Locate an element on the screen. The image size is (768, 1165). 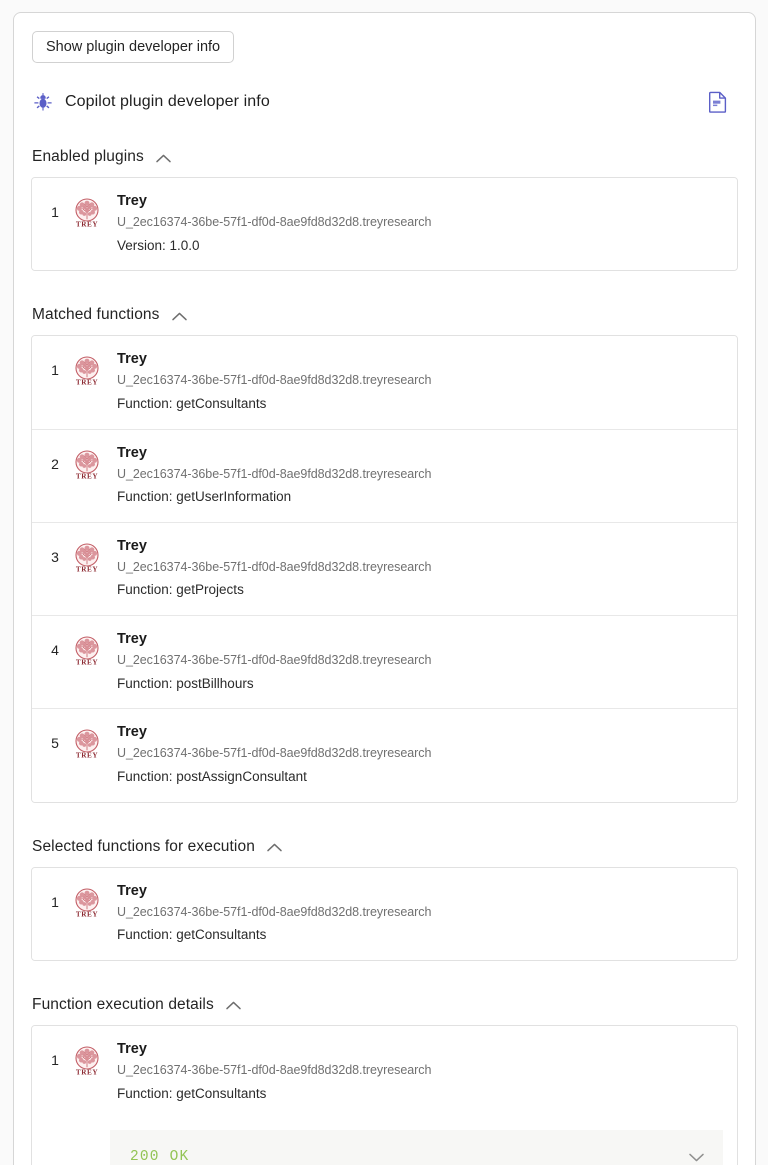
plugin-meta: Function: getUserInformation is located at coordinates (204, 497).